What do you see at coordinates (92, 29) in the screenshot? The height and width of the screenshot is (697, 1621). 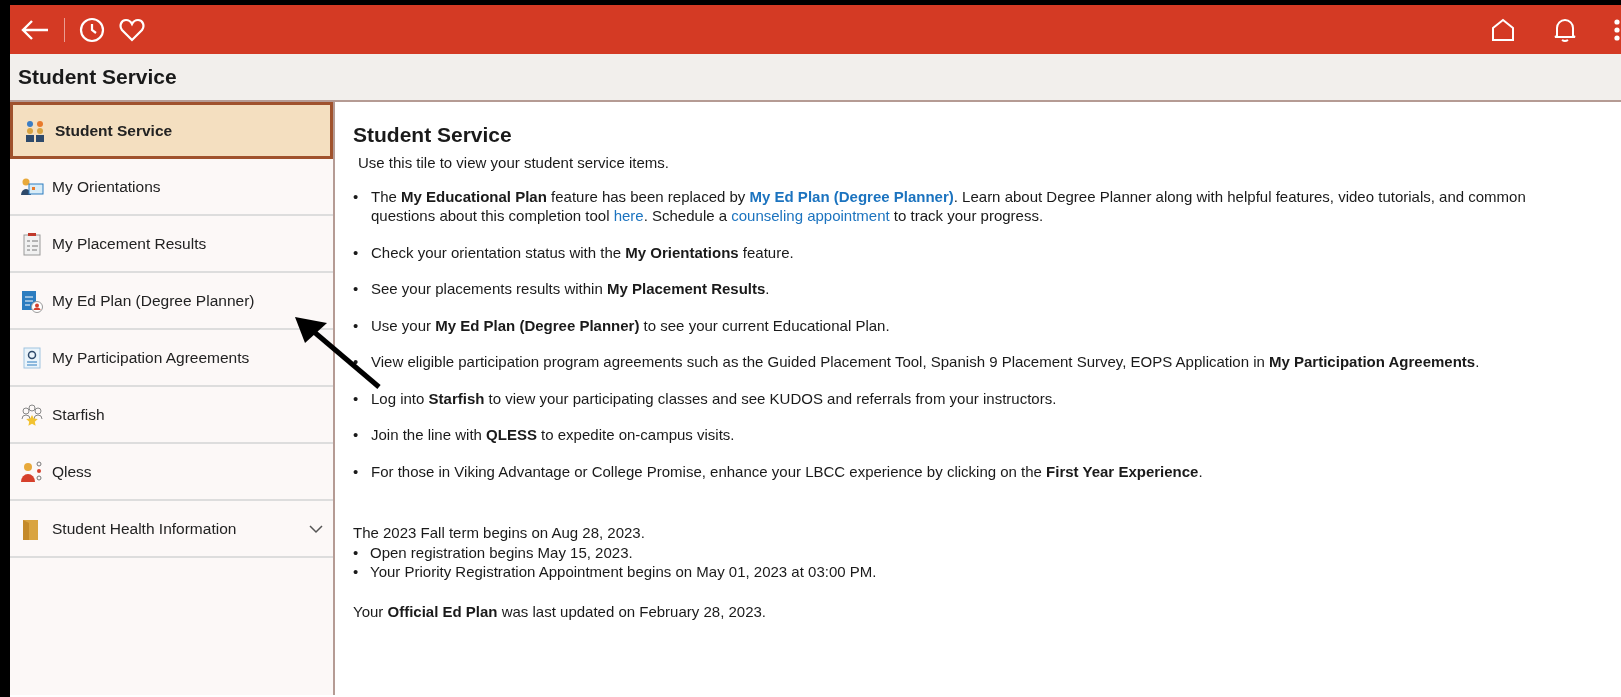 I see `clock-icon` at bounding box center [92, 29].